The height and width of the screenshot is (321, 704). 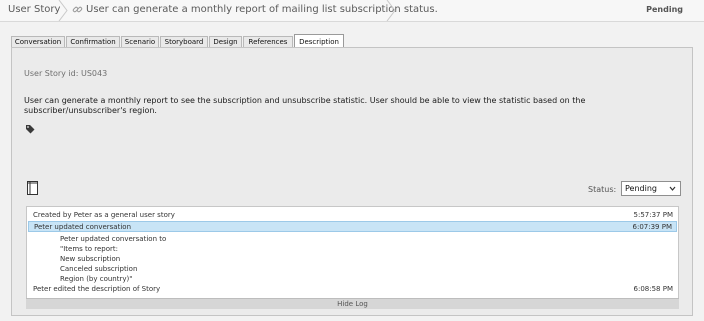 What do you see at coordinates (653, 215) in the screenshot?
I see `log-entry-time: 5:57:37 PM` at bounding box center [653, 215].